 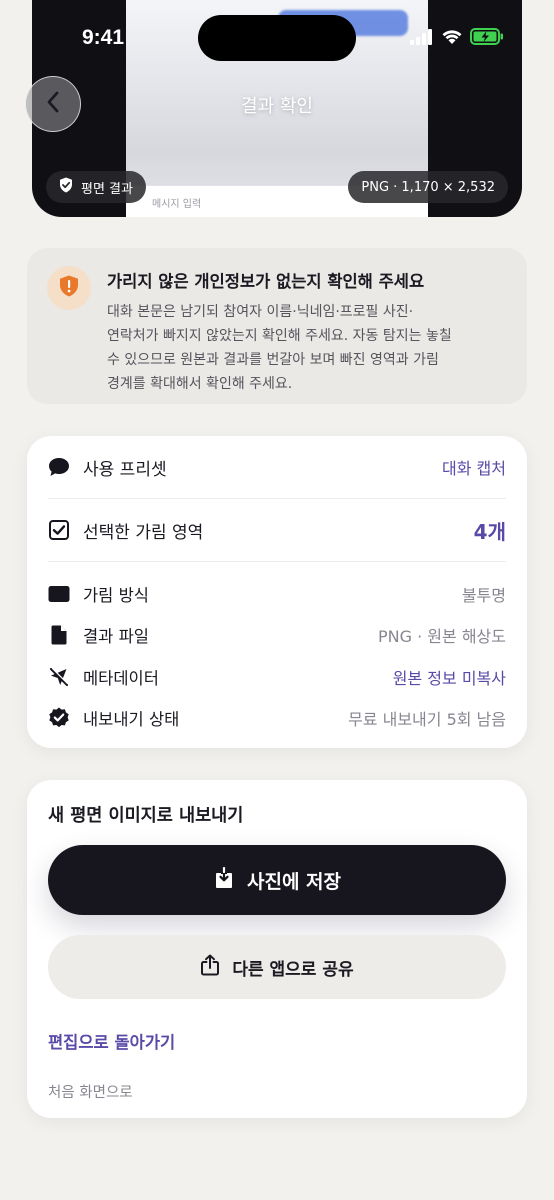 I want to click on result-mode-chip: 평면 결과, so click(x=96, y=187).